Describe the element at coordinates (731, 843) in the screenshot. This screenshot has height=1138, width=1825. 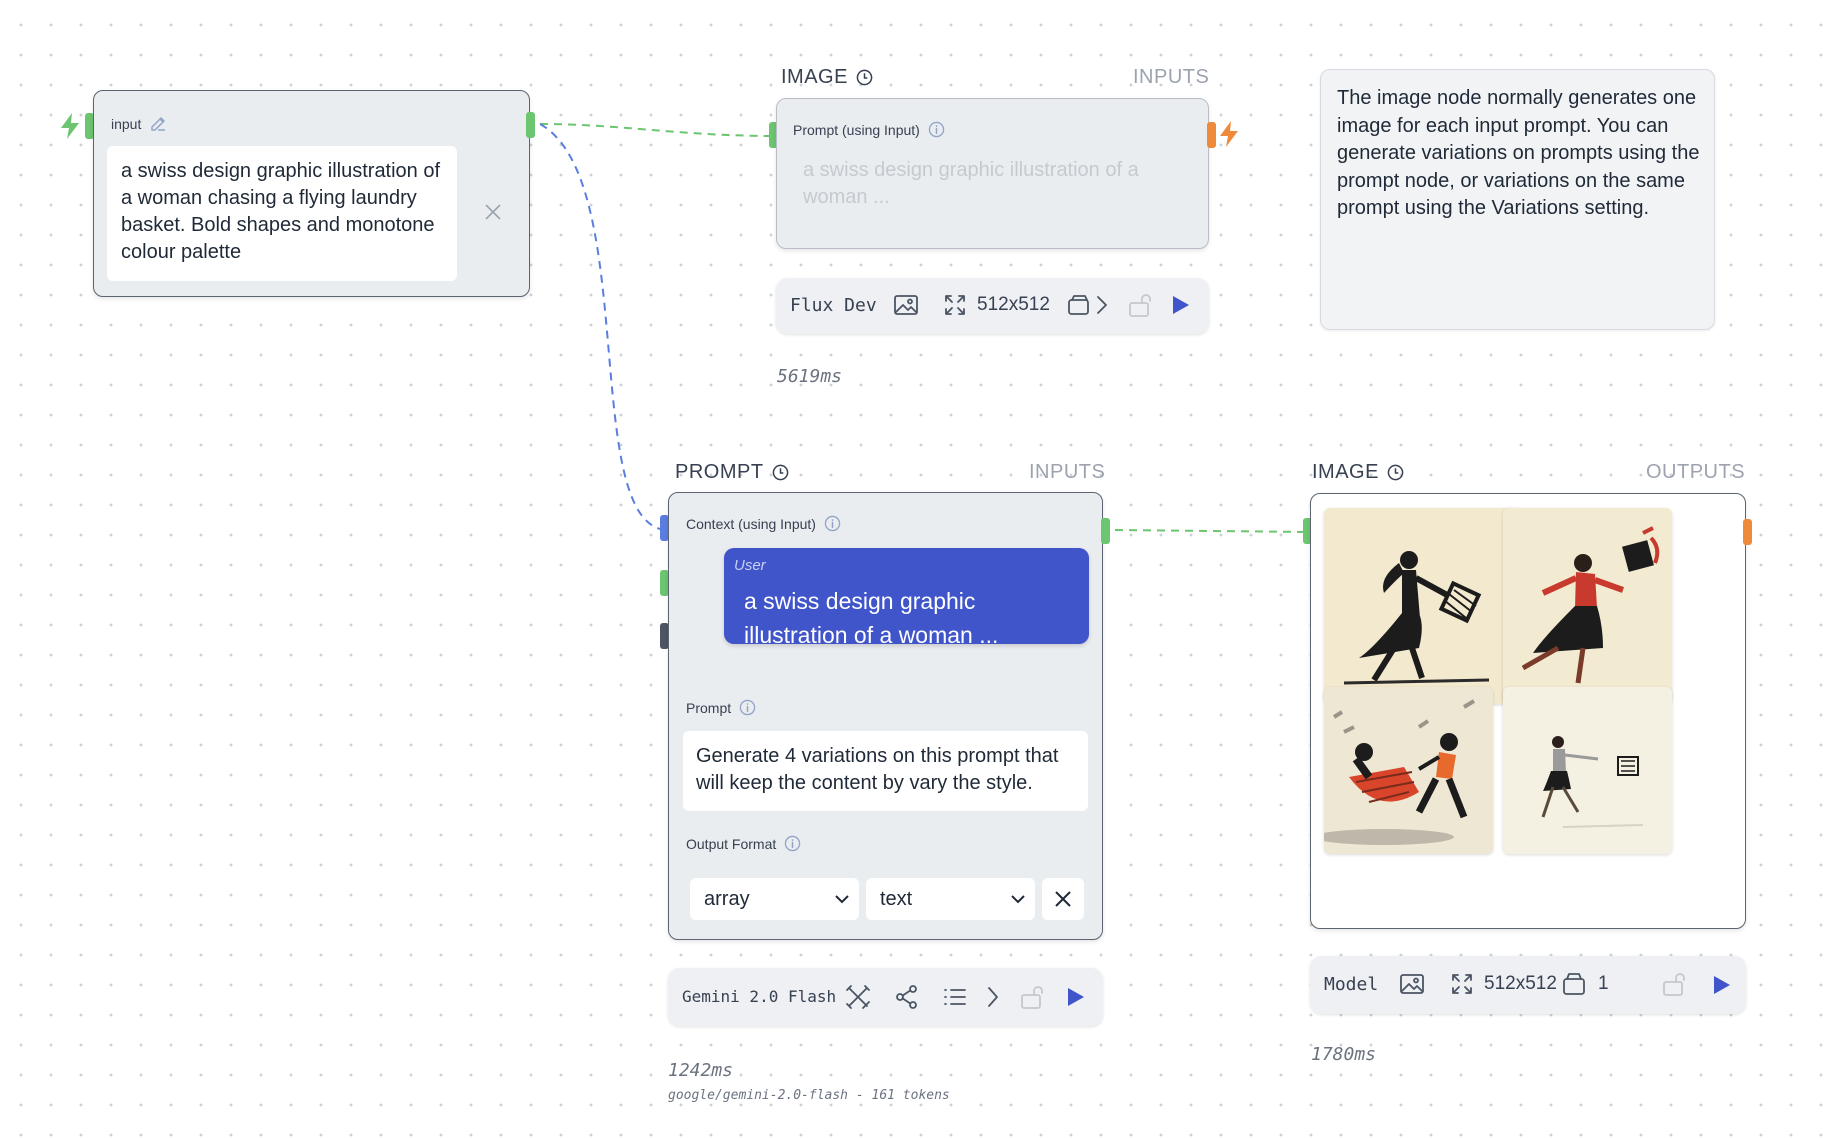
I see `output-format-label: Output Format` at that location.